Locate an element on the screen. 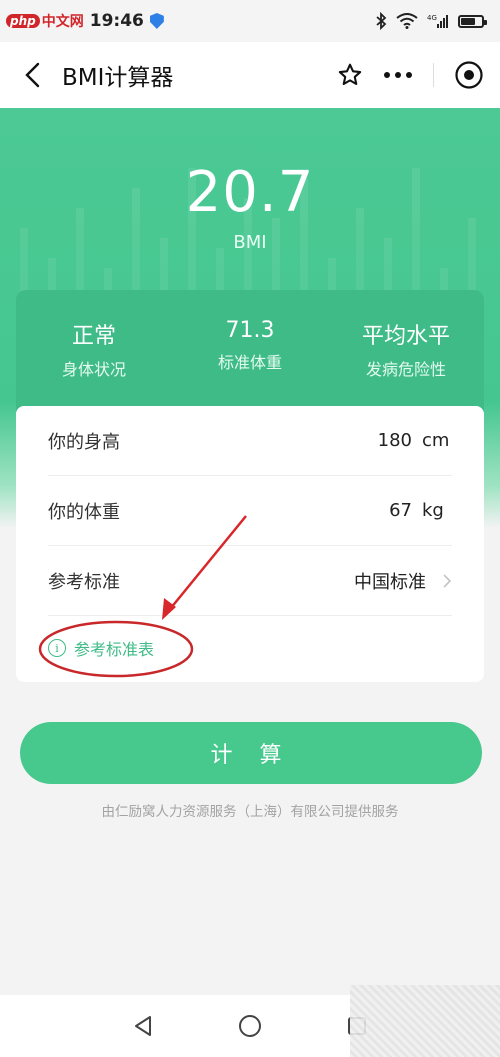 This screenshot has height=1057, width=500. status-left: php 中文网 19:46 is located at coordinates (85, 21).